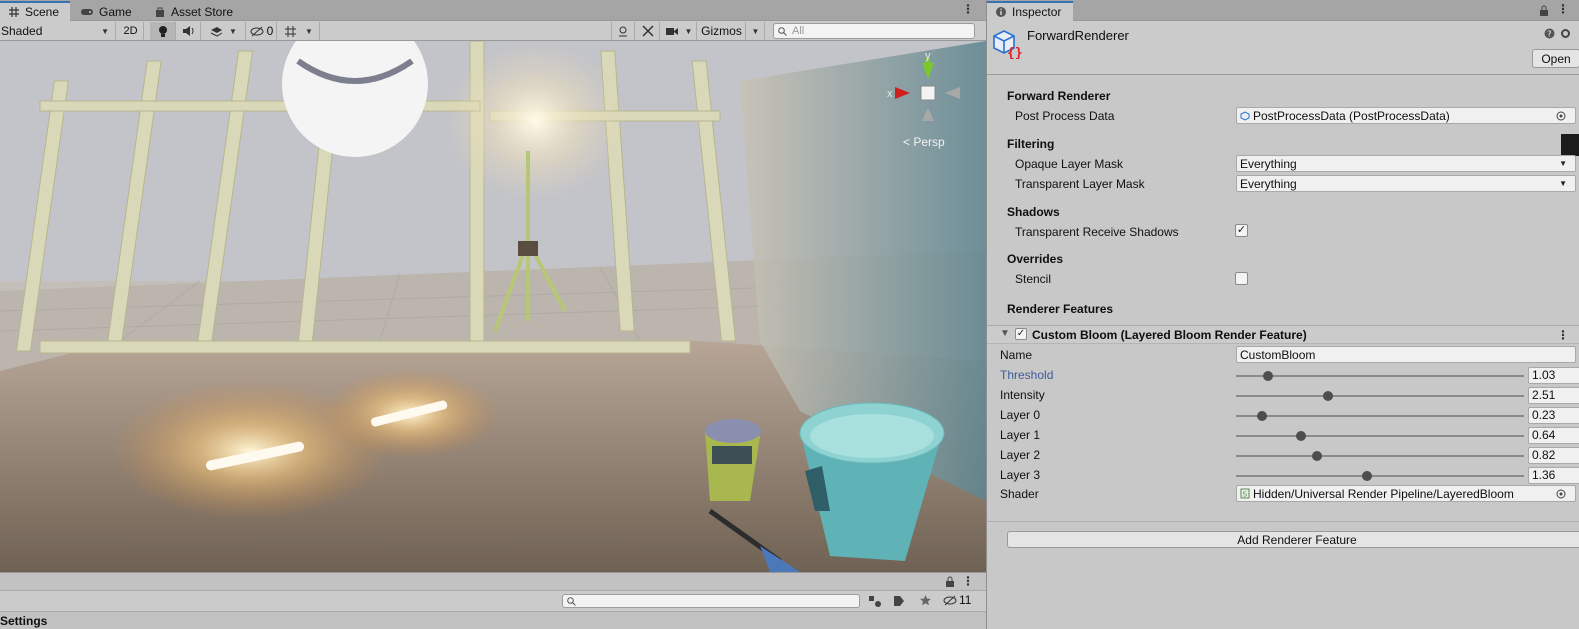 The width and height of the screenshot is (1579, 629). What do you see at coordinates (1297, 539) in the screenshot?
I see `add-renderer-feature-label: Add Renderer Feature` at bounding box center [1297, 539].